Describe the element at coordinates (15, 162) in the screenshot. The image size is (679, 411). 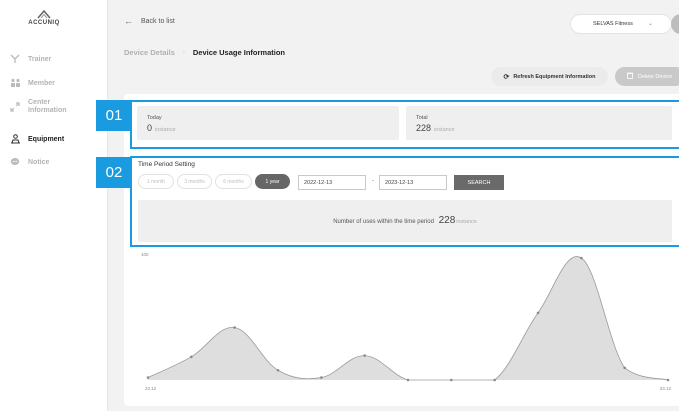
I see `chat-icon` at that location.